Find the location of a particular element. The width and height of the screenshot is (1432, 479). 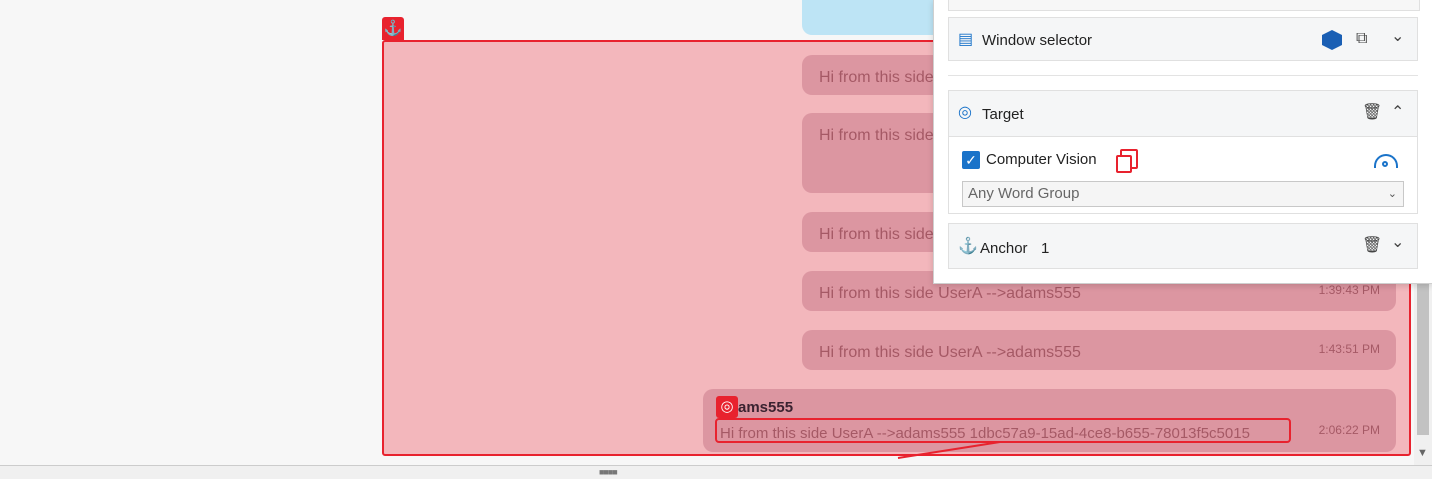

copy-icon is located at coordinates (1127, 161).